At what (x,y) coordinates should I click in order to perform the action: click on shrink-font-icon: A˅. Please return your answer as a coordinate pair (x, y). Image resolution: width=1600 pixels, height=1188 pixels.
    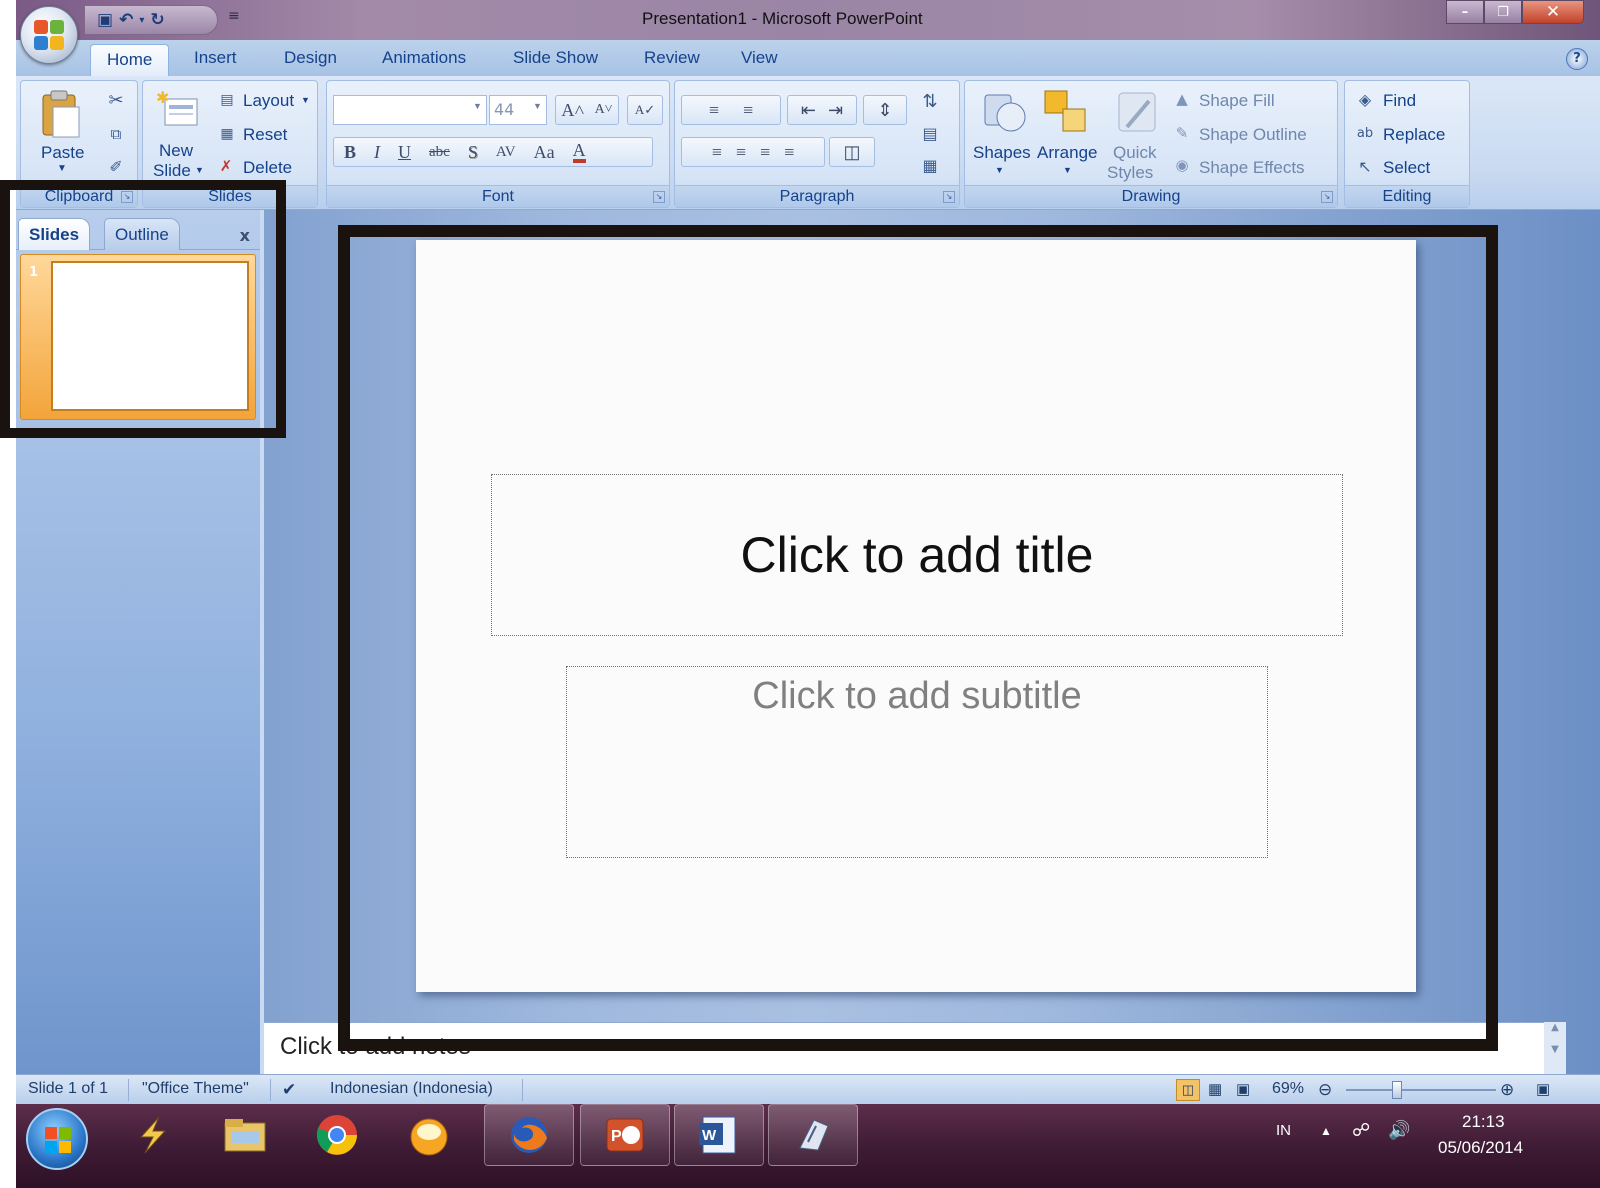
    Looking at the image, I should click on (604, 110).